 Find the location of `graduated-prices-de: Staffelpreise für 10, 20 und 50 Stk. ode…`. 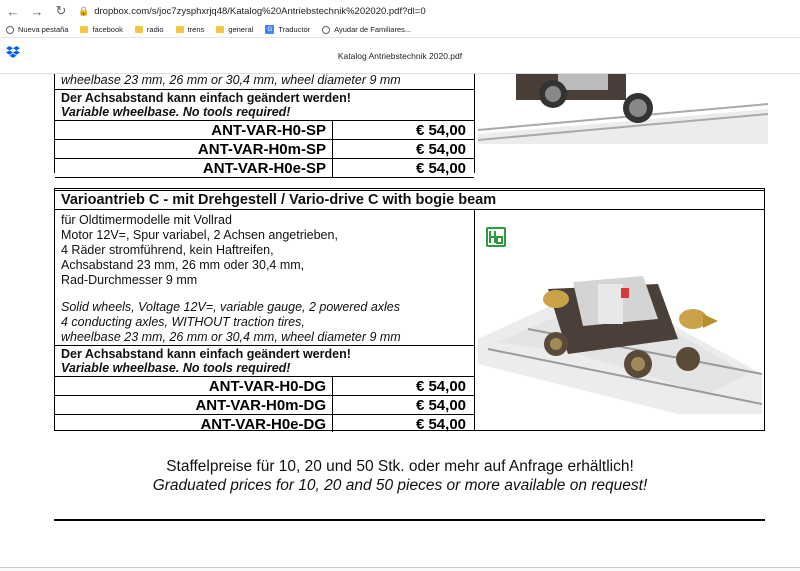

graduated-prices-de: Staffelpreise für 10, 20 und 50 Stk. ode… is located at coordinates (400, 466).